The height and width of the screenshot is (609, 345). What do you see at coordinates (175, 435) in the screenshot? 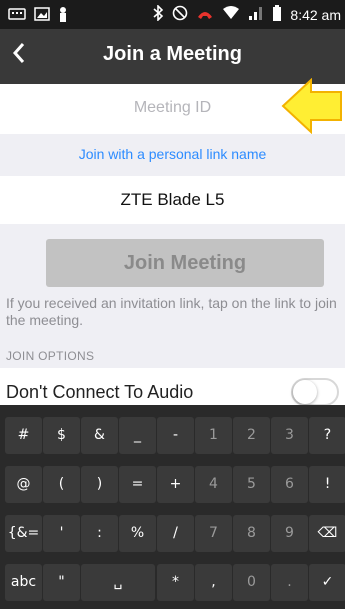
I see `key: -` at bounding box center [175, 435].